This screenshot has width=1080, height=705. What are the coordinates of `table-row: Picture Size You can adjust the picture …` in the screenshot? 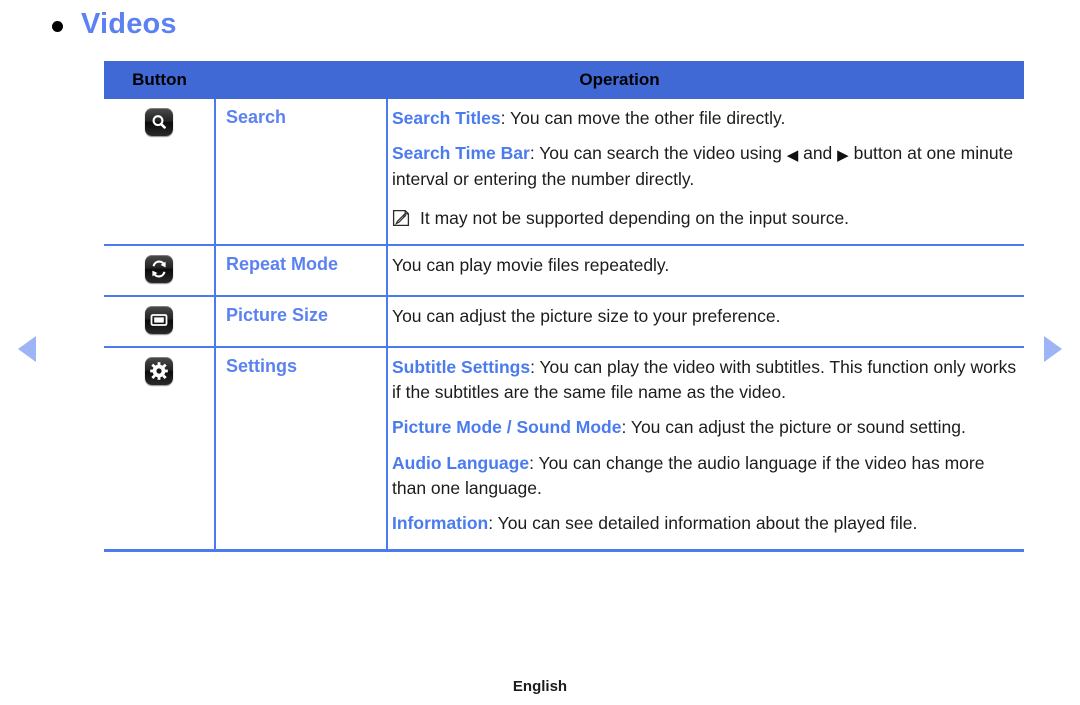 It's located at (564, 320).